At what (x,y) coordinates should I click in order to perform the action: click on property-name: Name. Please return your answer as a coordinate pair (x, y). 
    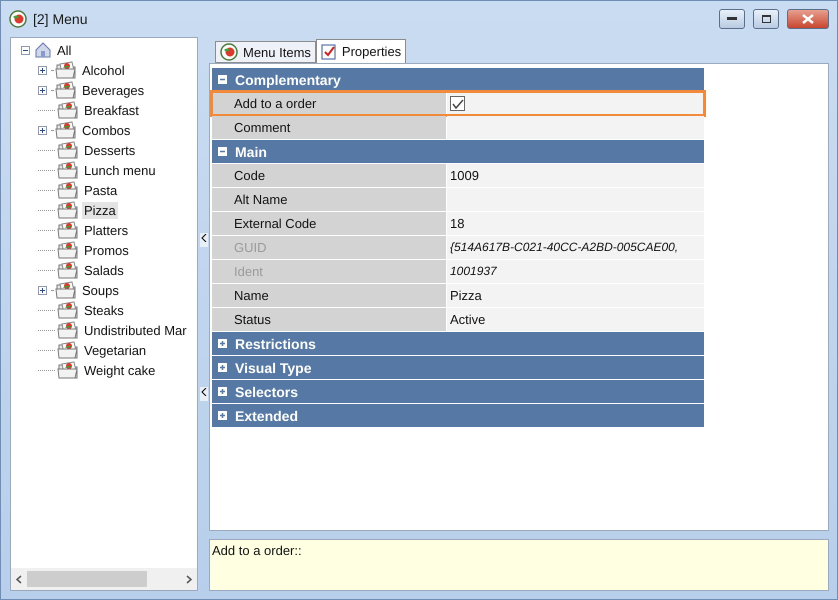
    Looking at the image, I should click on (329, 295).